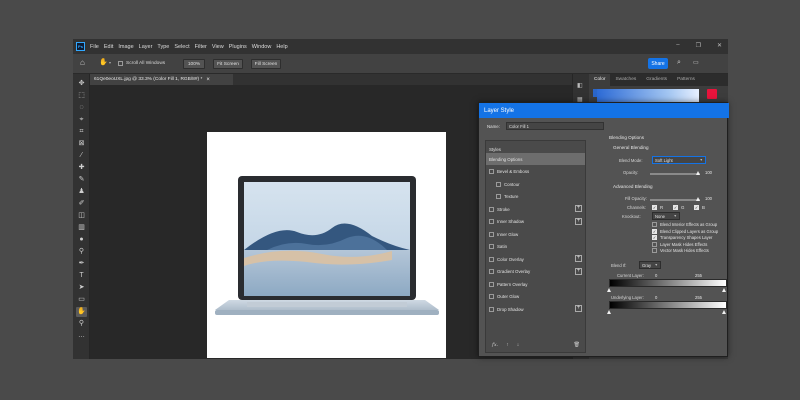 The height and width of the screenshot is (400, 800). I want to click on channel-b-checkbox: ✓, so click(696, 207).